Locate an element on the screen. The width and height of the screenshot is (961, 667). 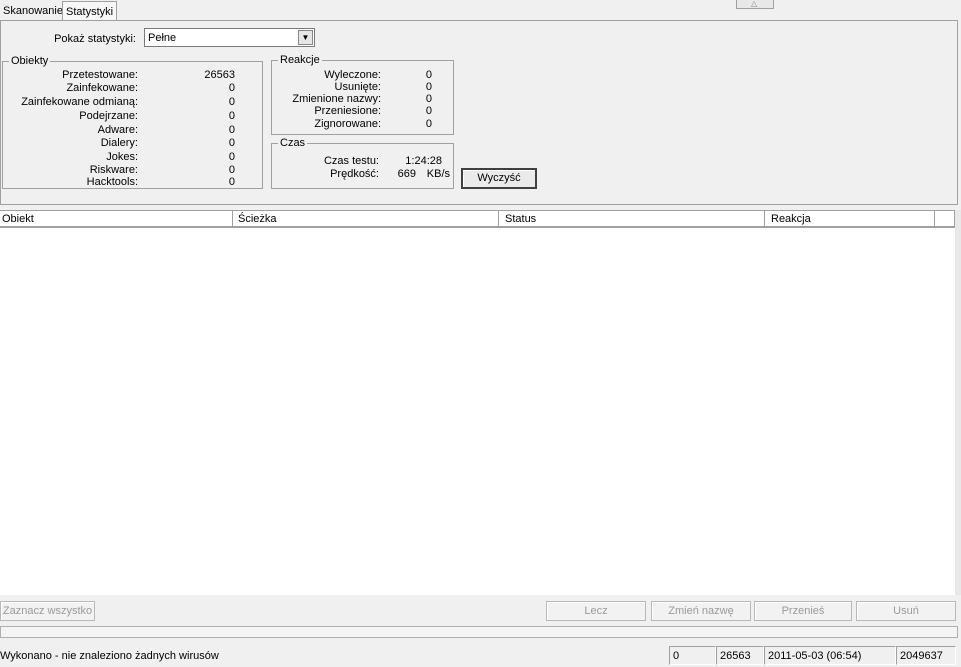
status-infected-count: 0 is located at coordinates (692, 655).